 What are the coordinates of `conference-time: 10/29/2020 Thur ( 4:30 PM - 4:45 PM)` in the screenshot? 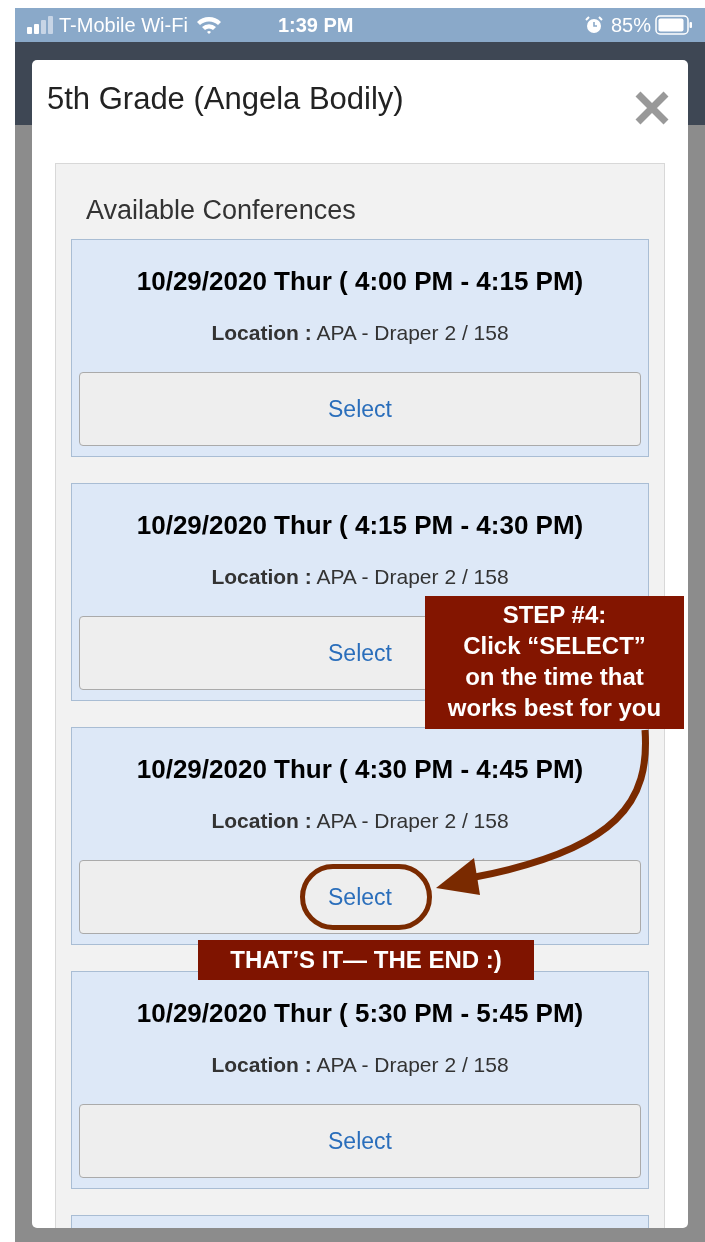 It's located at (360, 769).